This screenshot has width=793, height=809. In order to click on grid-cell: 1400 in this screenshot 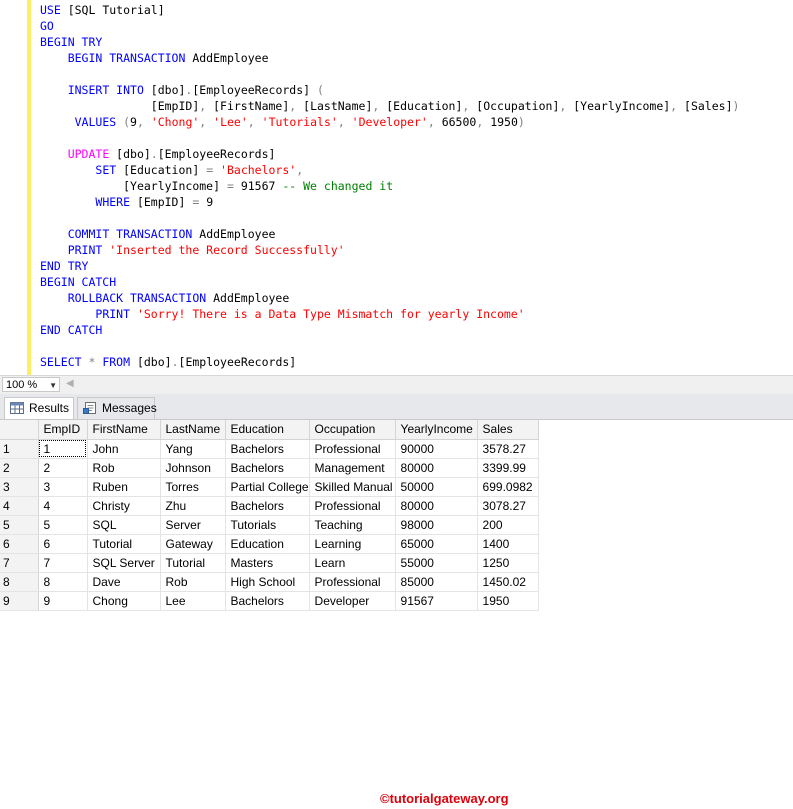, I will do `click(508, 544)`.